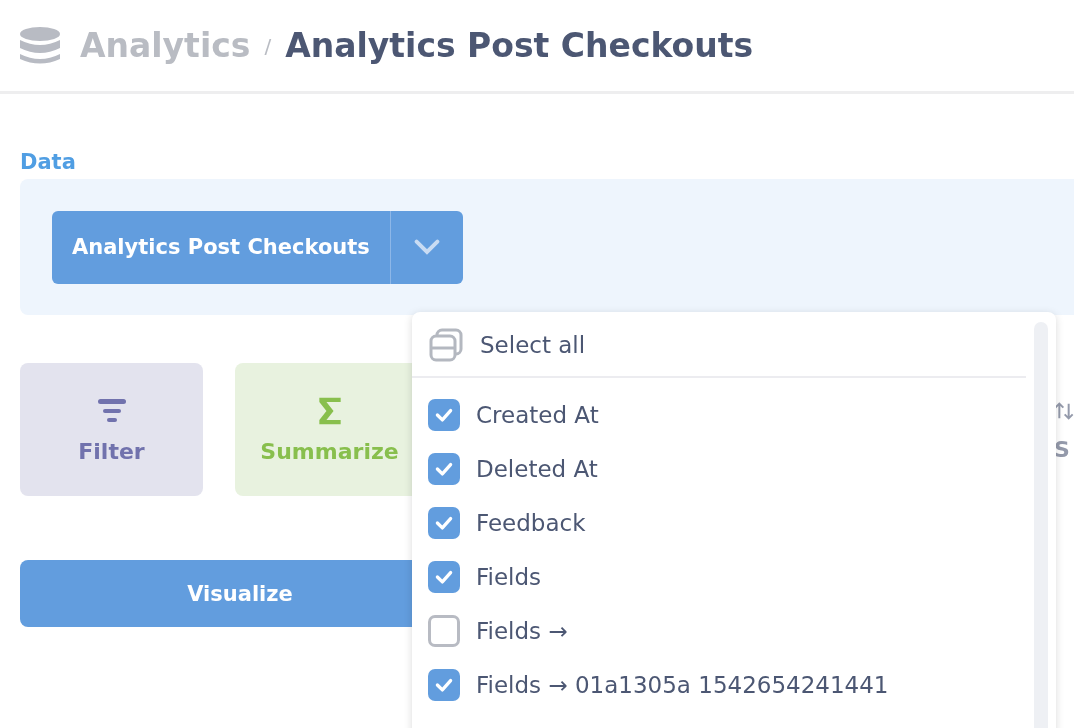  I want to click on chevron-down-icon, so click(426, 247).